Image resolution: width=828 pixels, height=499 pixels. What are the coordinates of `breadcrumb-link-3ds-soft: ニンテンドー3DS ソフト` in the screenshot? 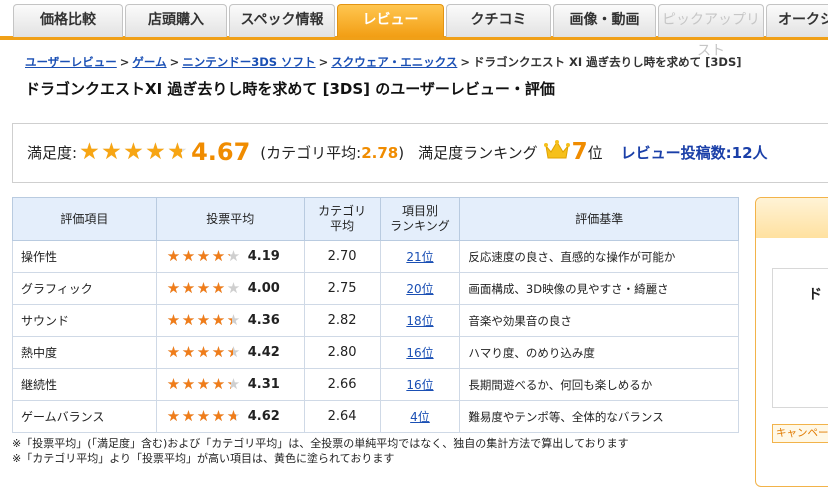 It's located at (248, 62).